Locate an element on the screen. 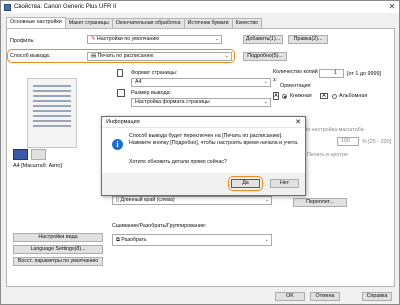 This screenshot has height=305, width=400. portrait-icon: A is located at coordinates (276, 96).